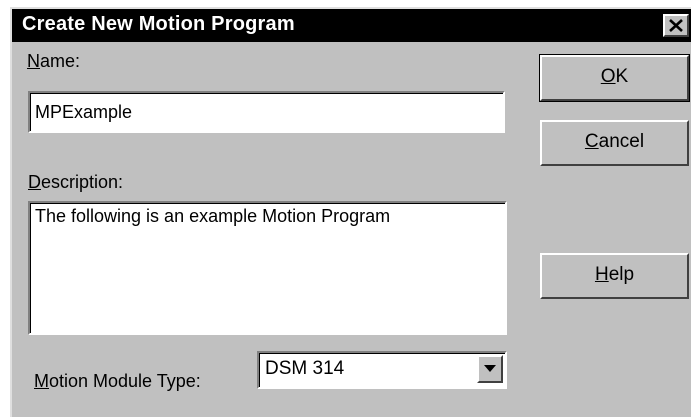 The height and width of the screenshot is (417, 693). What do you see at coordinates (382, 370) in the screenshot?
I see `module-type-select: DSM 314` at bounding box center [382, 370].